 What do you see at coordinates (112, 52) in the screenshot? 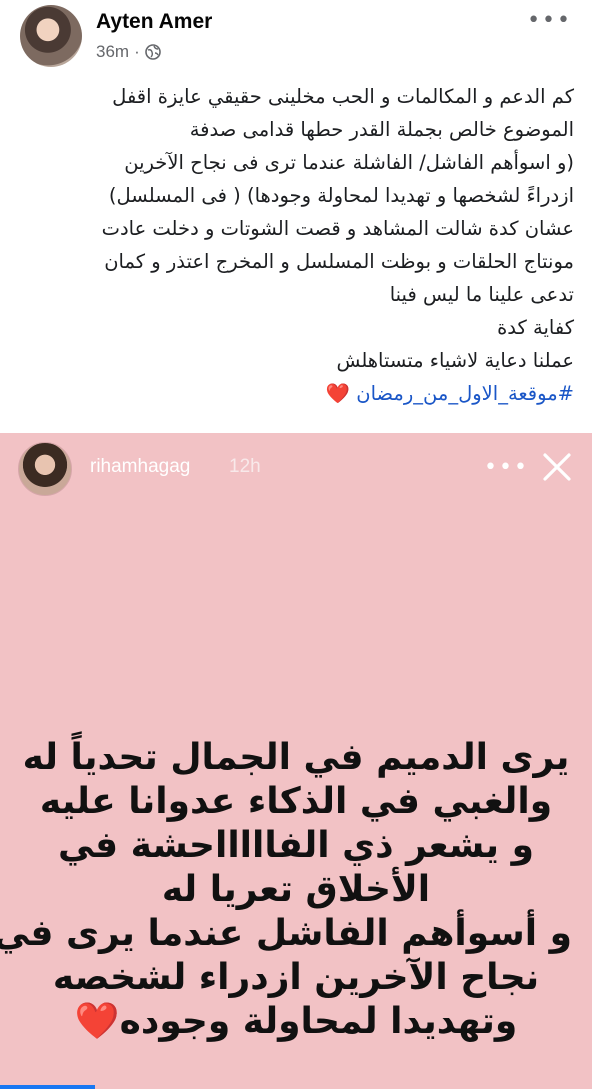
I see `post-time: 36m` at bounding box center [112, 52].